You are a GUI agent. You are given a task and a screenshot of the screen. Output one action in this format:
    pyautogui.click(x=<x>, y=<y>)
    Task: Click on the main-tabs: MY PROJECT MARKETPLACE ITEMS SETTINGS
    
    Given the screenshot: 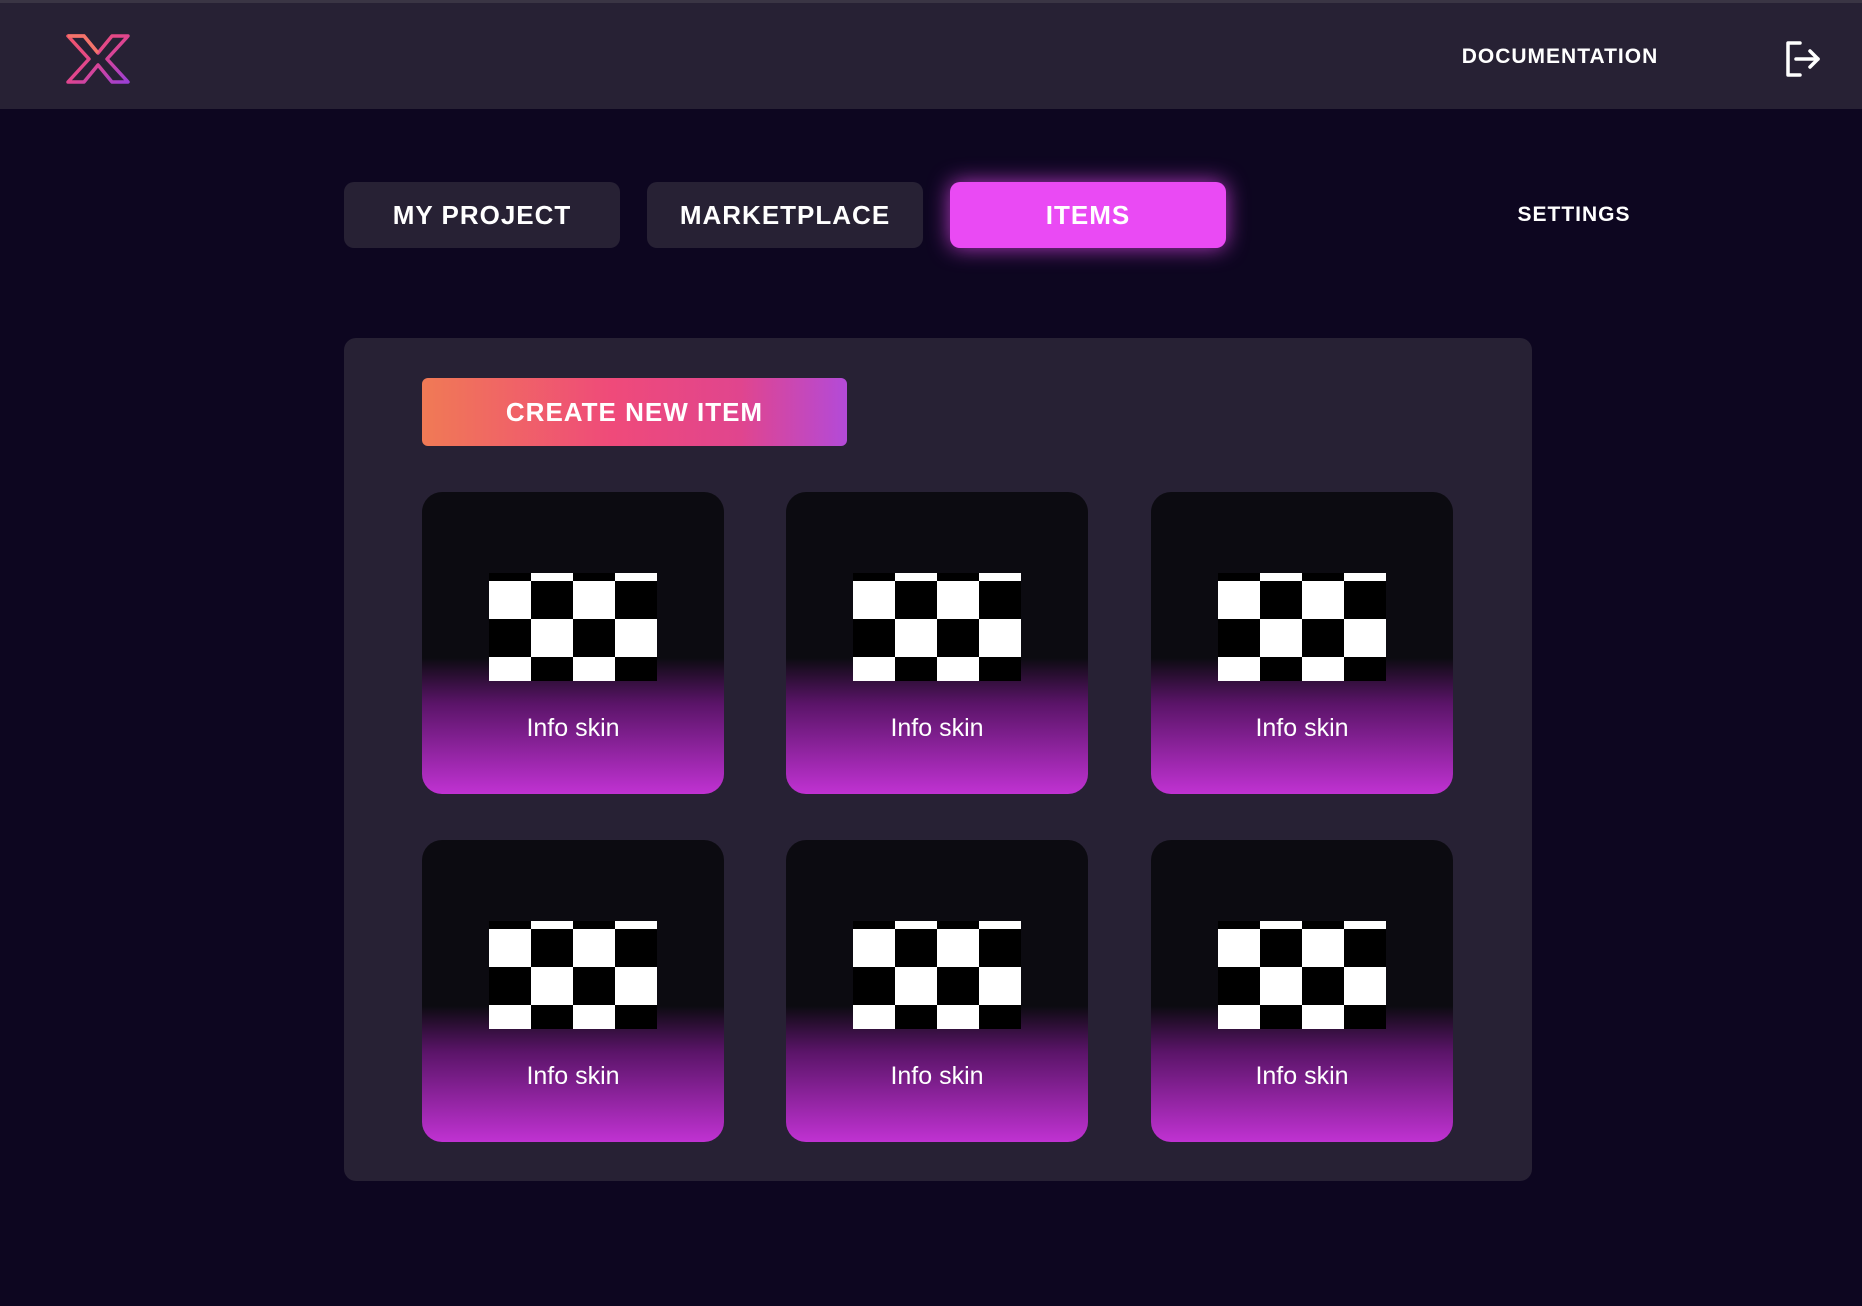 What is the action you would take?
    pyautogui.click(x=931, y=215)
    